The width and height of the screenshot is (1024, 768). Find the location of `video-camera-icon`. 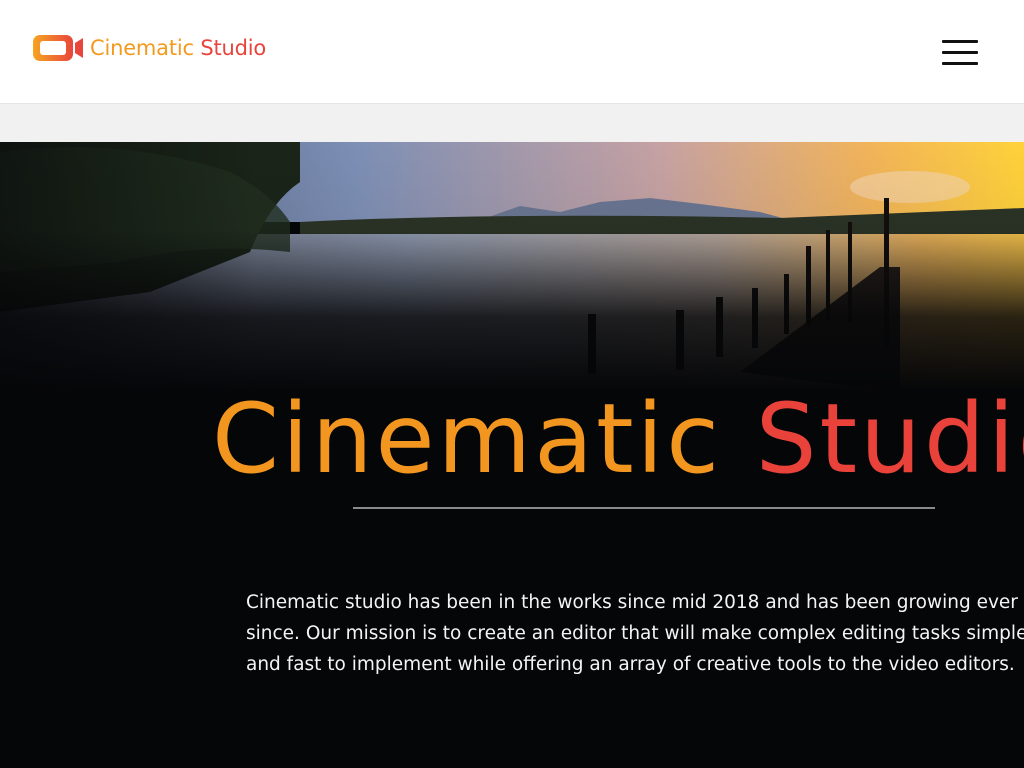

video-camera-icon is located at coordinates (58, 48).